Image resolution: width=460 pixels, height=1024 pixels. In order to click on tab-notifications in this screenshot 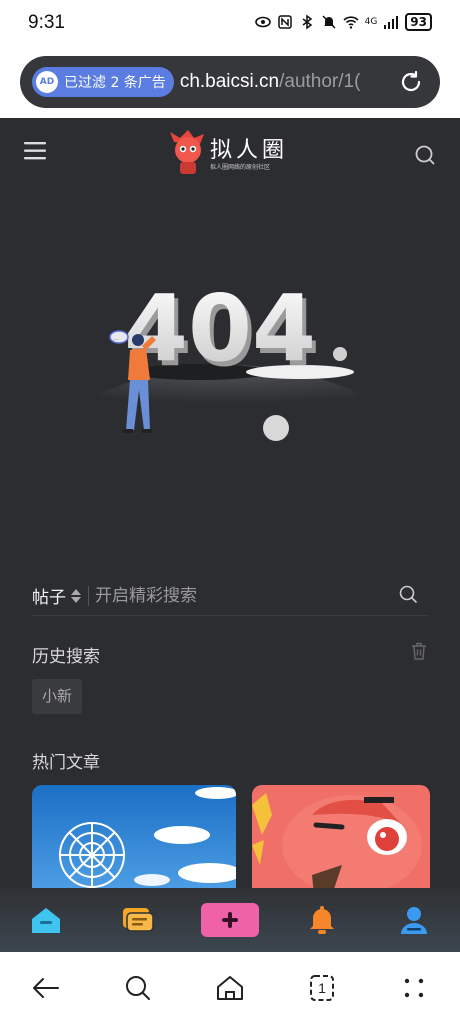, I will do `click(322, 920)`.